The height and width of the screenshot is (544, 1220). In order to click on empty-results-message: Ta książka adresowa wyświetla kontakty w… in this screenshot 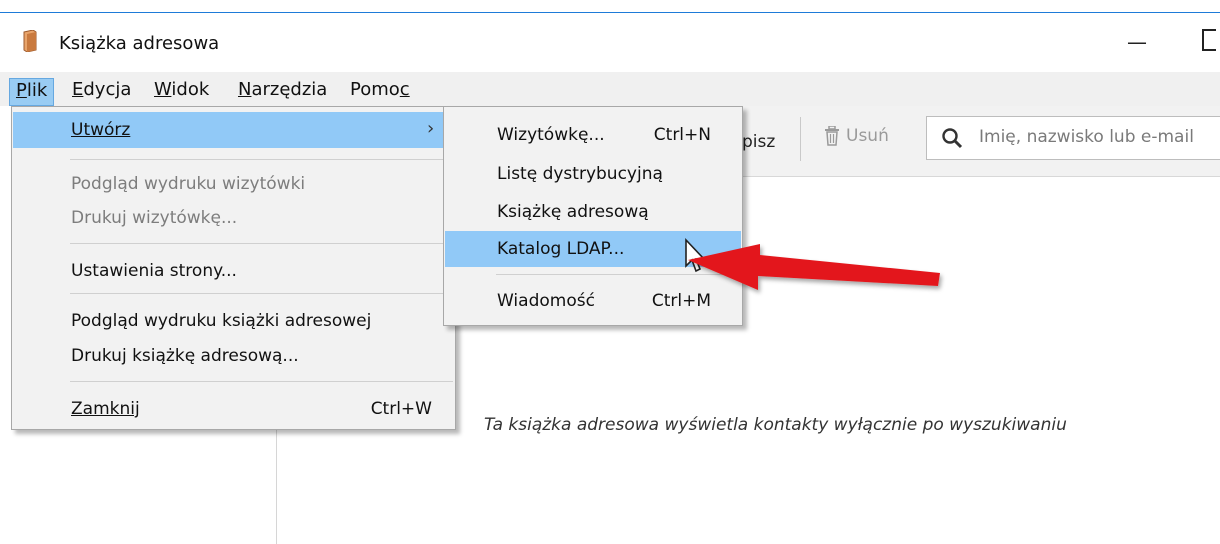, I will do `click(775, 425)`.